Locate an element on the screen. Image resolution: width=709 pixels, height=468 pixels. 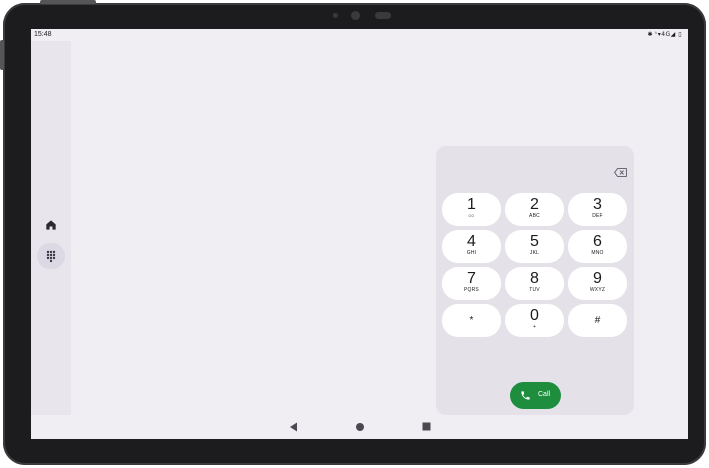
key-letters: ဝဝ is located at coordinates (471, 216).